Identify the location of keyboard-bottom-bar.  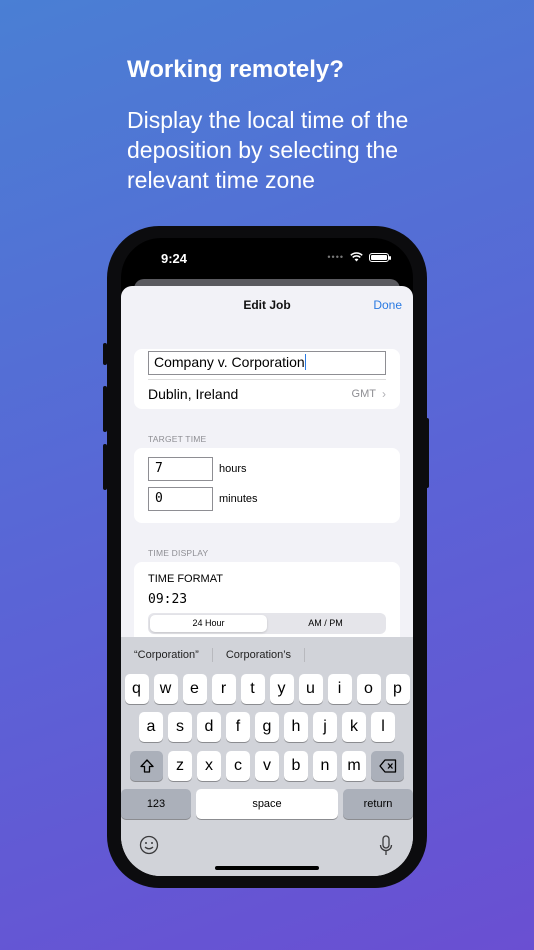
(267, 848).